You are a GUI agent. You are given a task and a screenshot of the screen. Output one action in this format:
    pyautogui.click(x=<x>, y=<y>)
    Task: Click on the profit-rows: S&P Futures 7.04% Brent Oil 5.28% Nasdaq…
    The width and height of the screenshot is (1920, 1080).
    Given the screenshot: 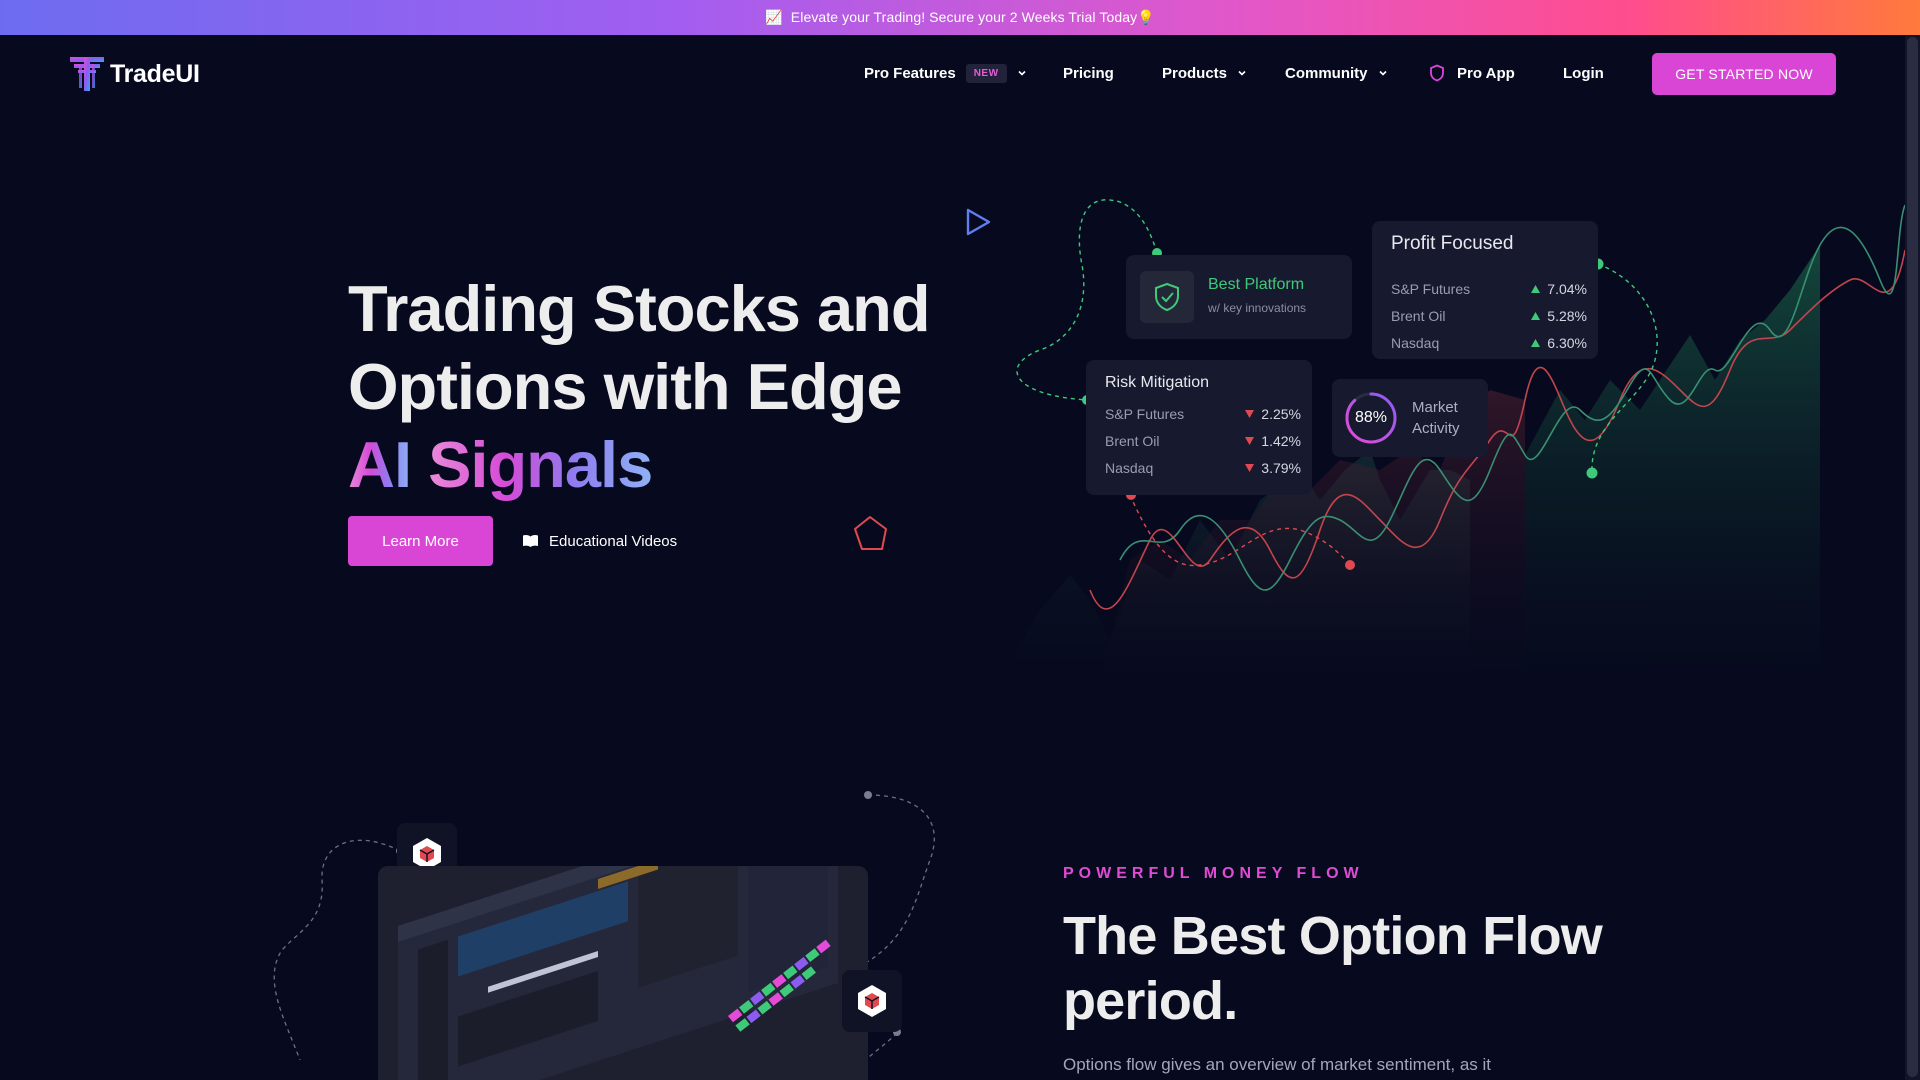 What is the action you would take?
    pyautogui.click(x=1489, y=315)
    